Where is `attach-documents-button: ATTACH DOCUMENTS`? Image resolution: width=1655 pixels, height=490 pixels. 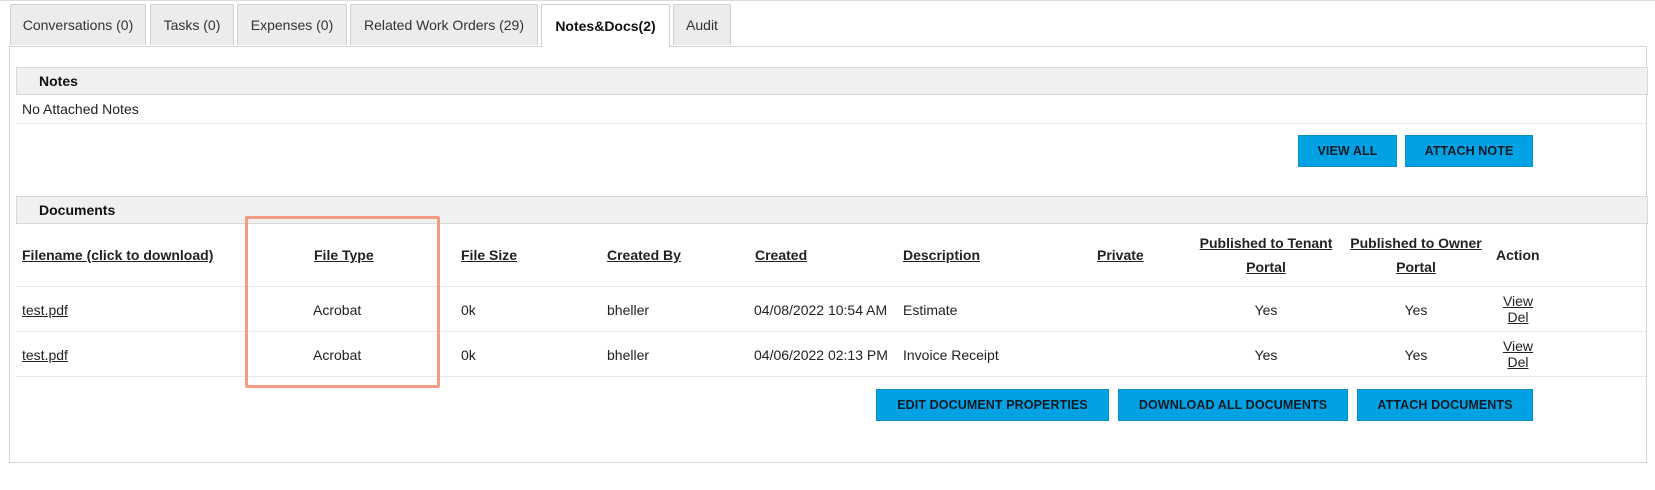
attach-documents-button: ATTACH DOCUMENTS is located at coordinates (1445, 405).